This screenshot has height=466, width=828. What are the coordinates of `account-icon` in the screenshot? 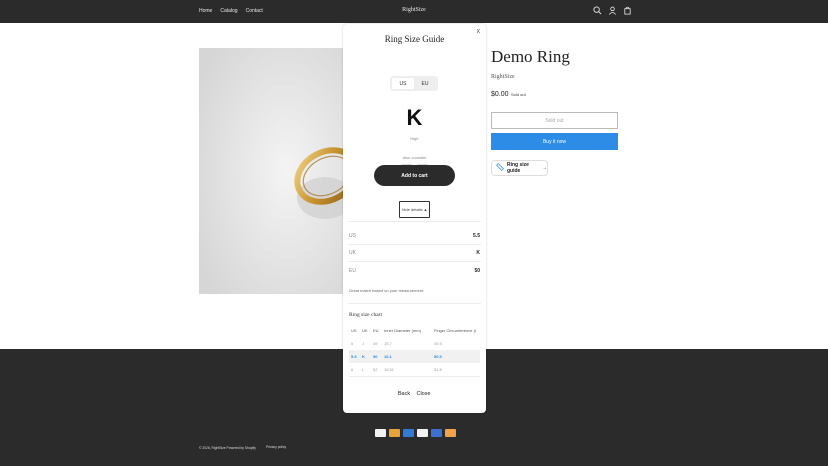 It's located at (612, 10).